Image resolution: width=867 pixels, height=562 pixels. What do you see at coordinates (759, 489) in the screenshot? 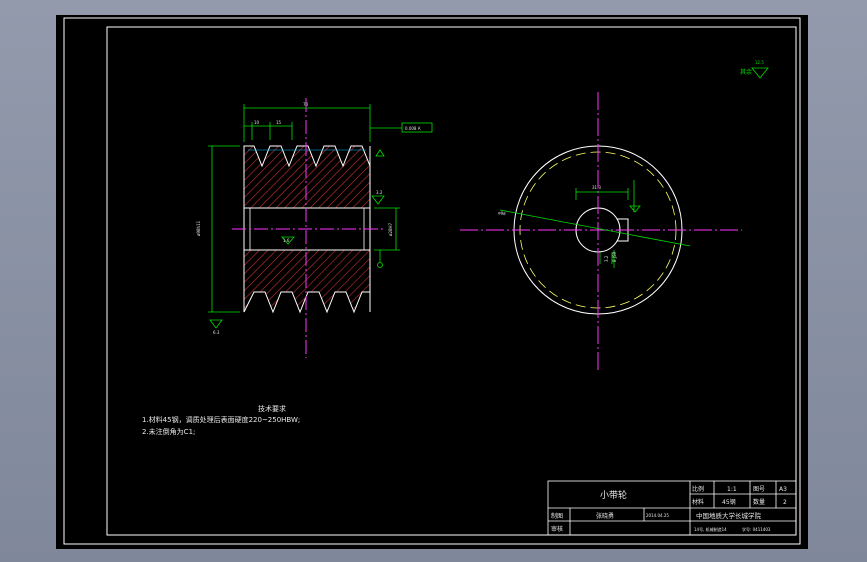
I see `svg-text: 图号` at bounding box center [759, 489].